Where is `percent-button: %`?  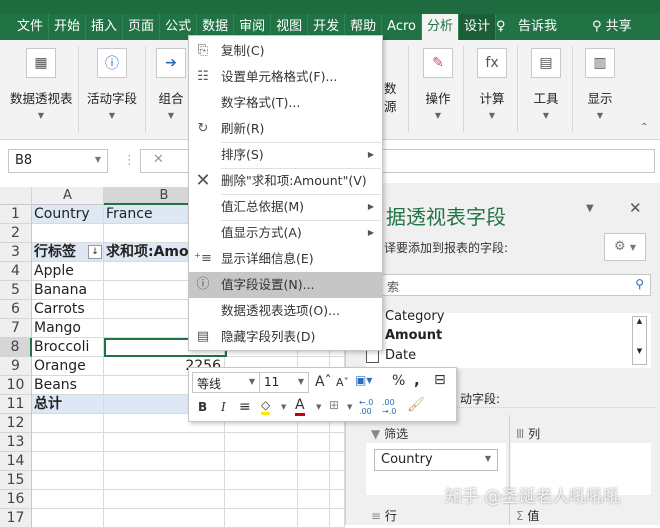
percent-button: % is located at coordinates (398, 381).